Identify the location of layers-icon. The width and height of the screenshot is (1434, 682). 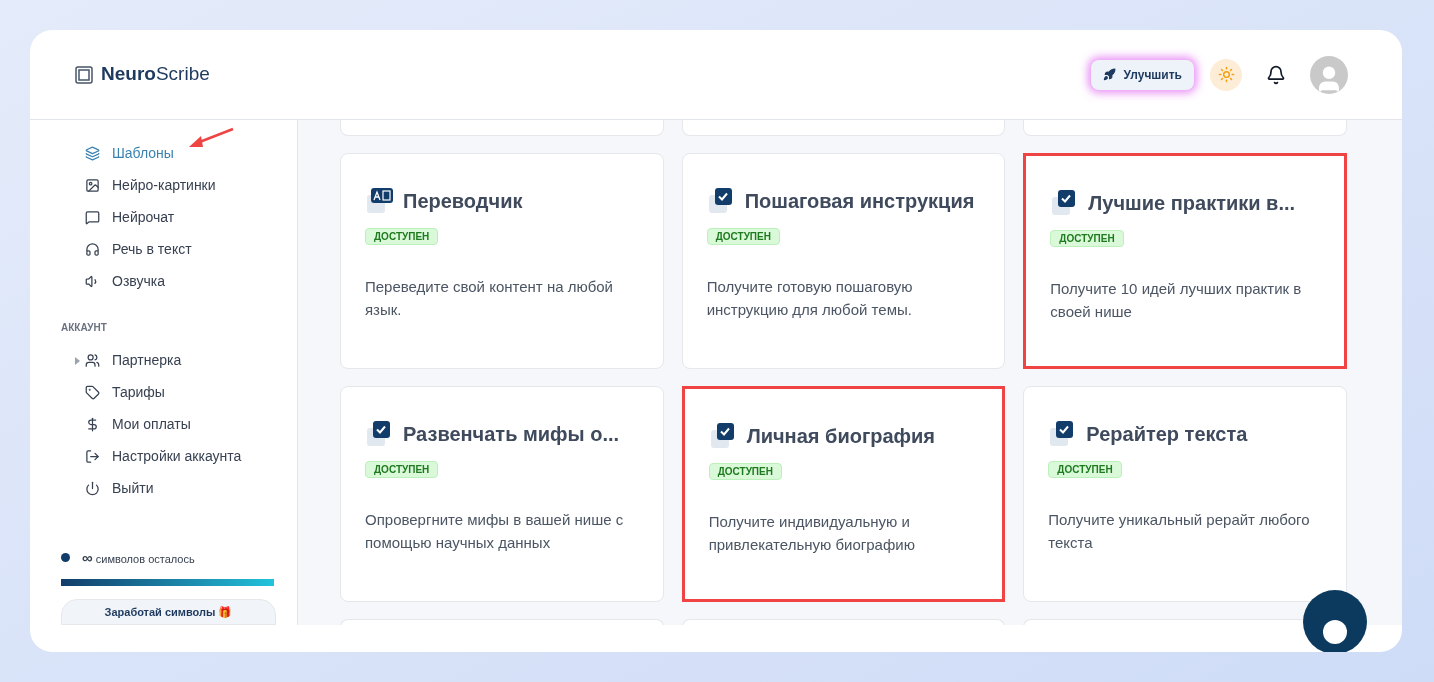
(92, 154).